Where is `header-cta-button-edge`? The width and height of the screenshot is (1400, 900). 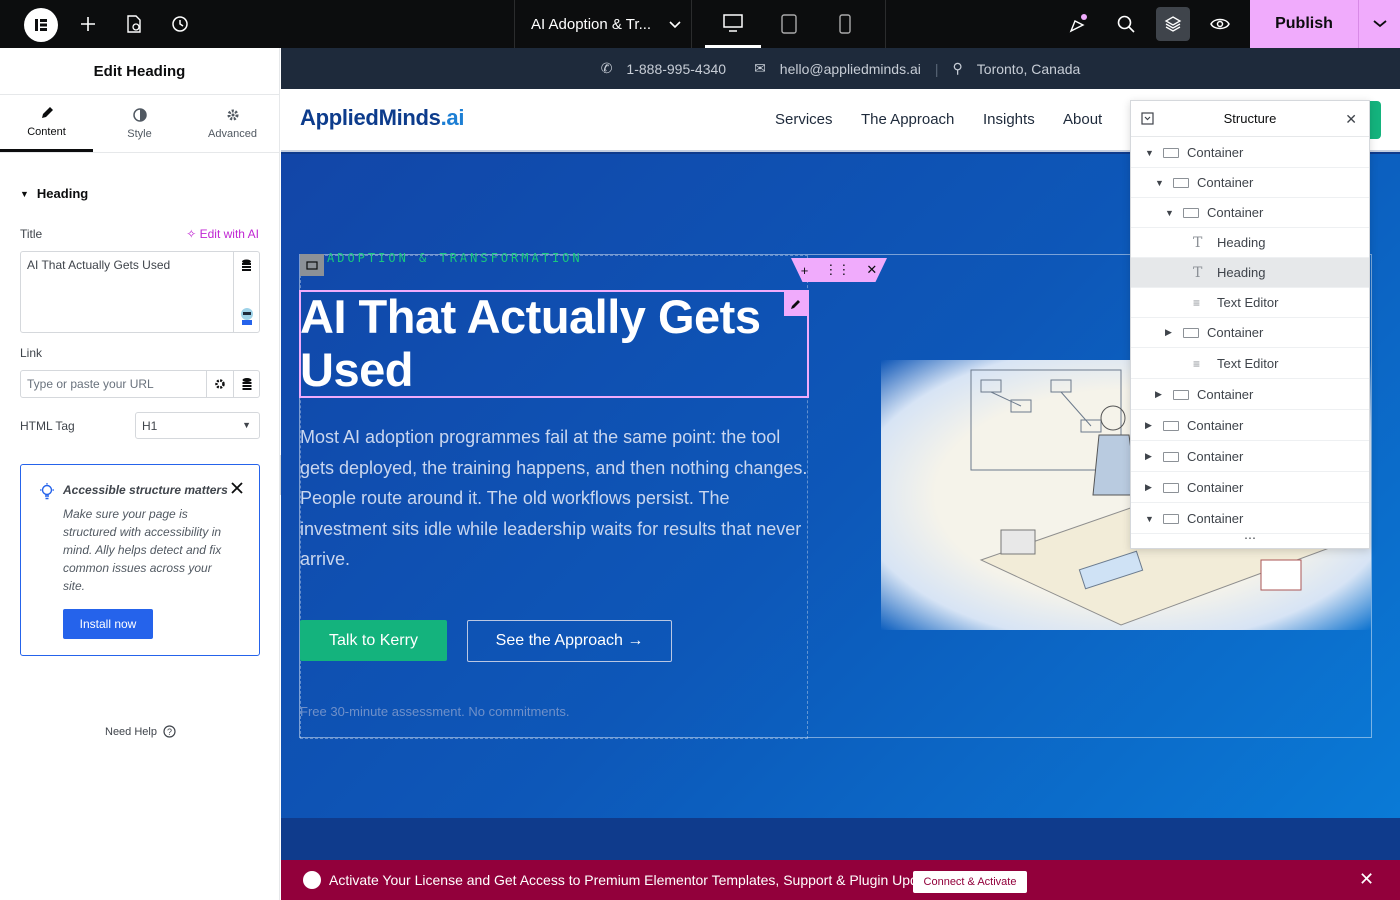
header-cta-button-edge is located at coordinates (1375, 120).